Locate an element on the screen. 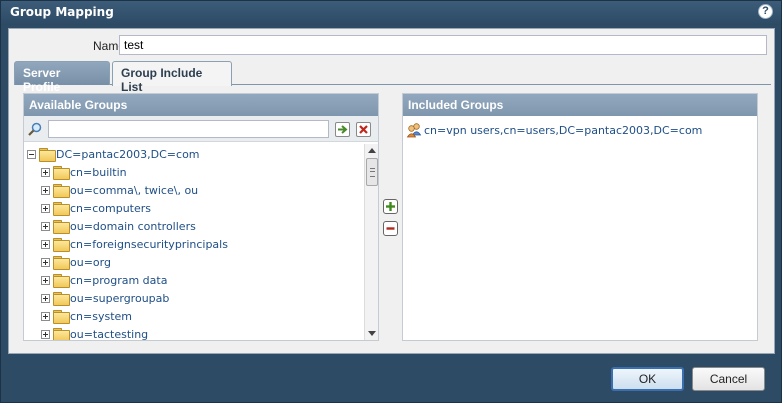 This screenshot has height=403, width=782. tree-node: cn=system is located at coordinates (86, 316).